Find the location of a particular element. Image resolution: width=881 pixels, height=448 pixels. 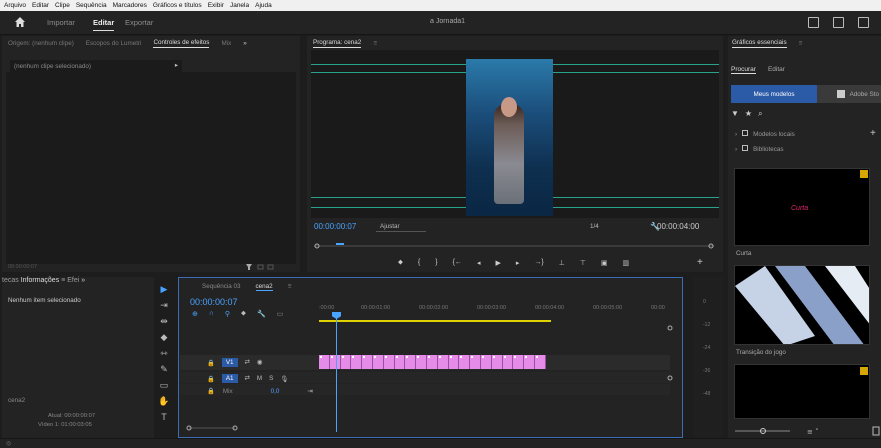

selection-tool-icon: ▶ is located at coordinates (164, 289).